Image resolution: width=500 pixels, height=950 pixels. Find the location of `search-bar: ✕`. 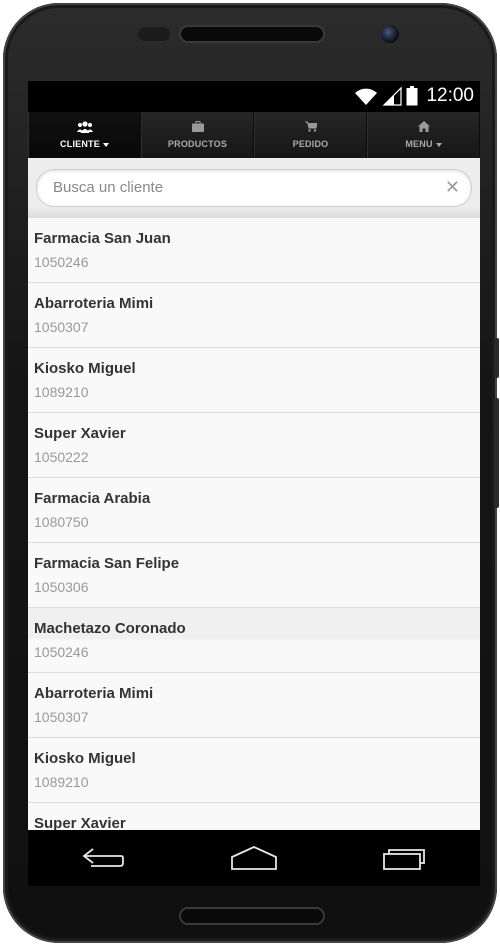

search-bar: ✕ is located at coordinates (254, 188).